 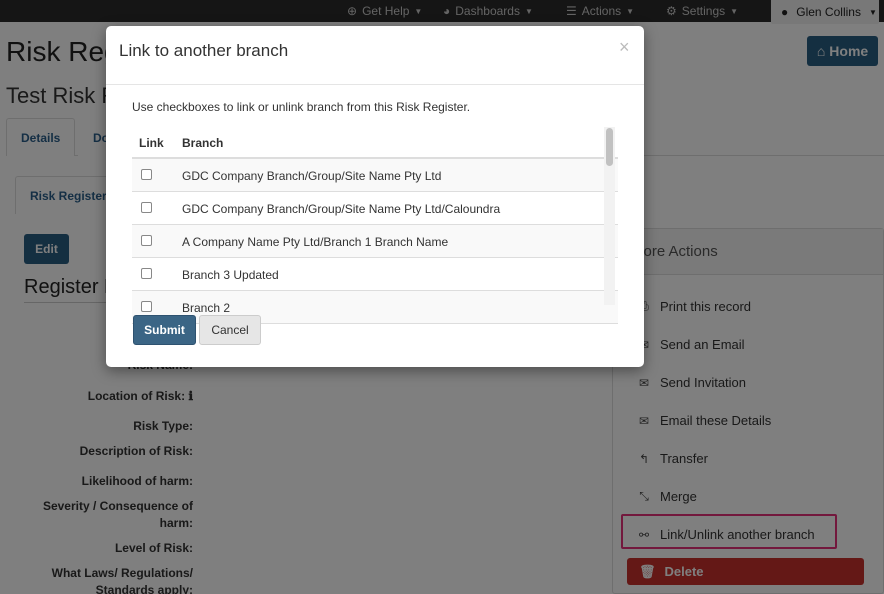 What do you see at coordinates (230, 330) in the screenshot?
I see `cancel-button: Cancel` at bounding box center [230, 330].